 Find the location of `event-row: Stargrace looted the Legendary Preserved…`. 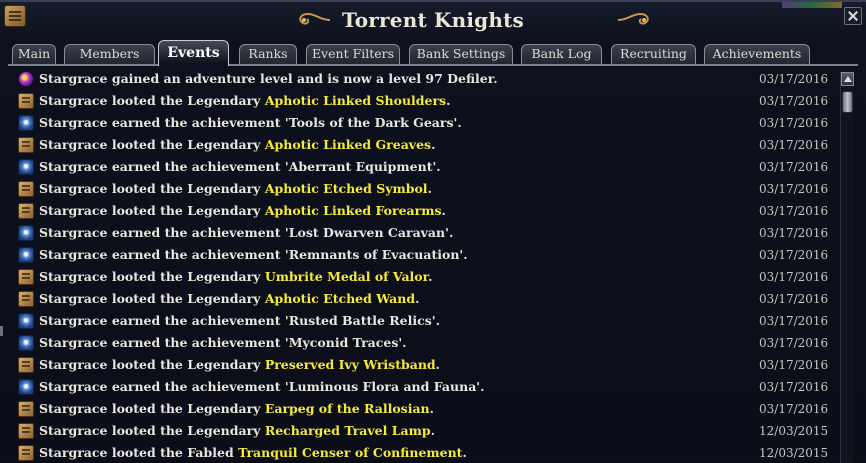

event-row: Stargrace looted the Legendary Preserved… is located at coordinates (423, 365).